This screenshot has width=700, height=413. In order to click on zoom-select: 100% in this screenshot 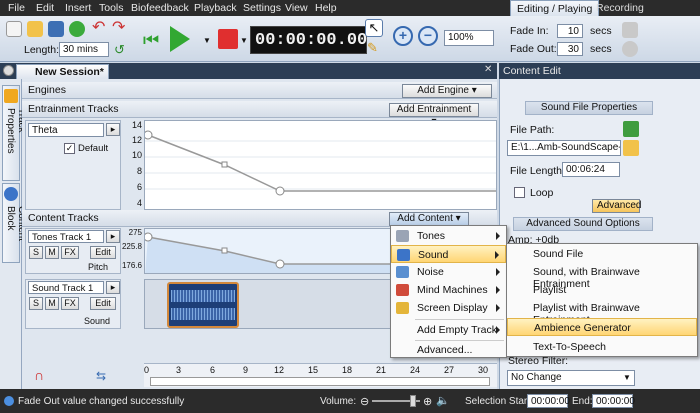, I will do `click(469, 38)`.